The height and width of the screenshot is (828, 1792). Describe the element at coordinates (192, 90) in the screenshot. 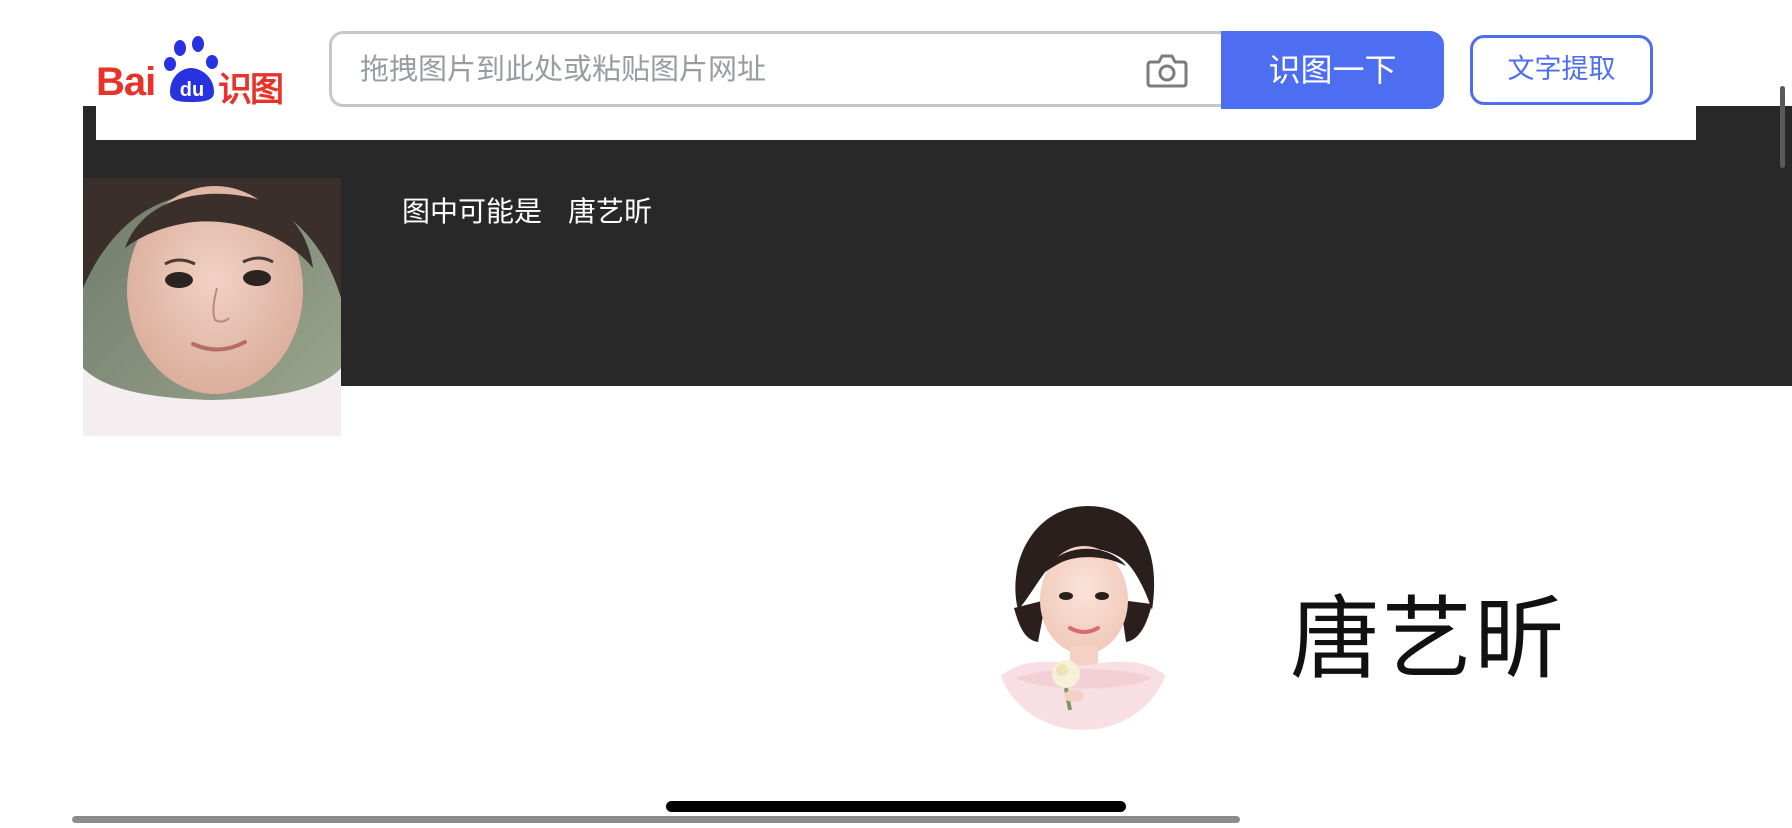

I see `logo-paw-text: du` at that location.